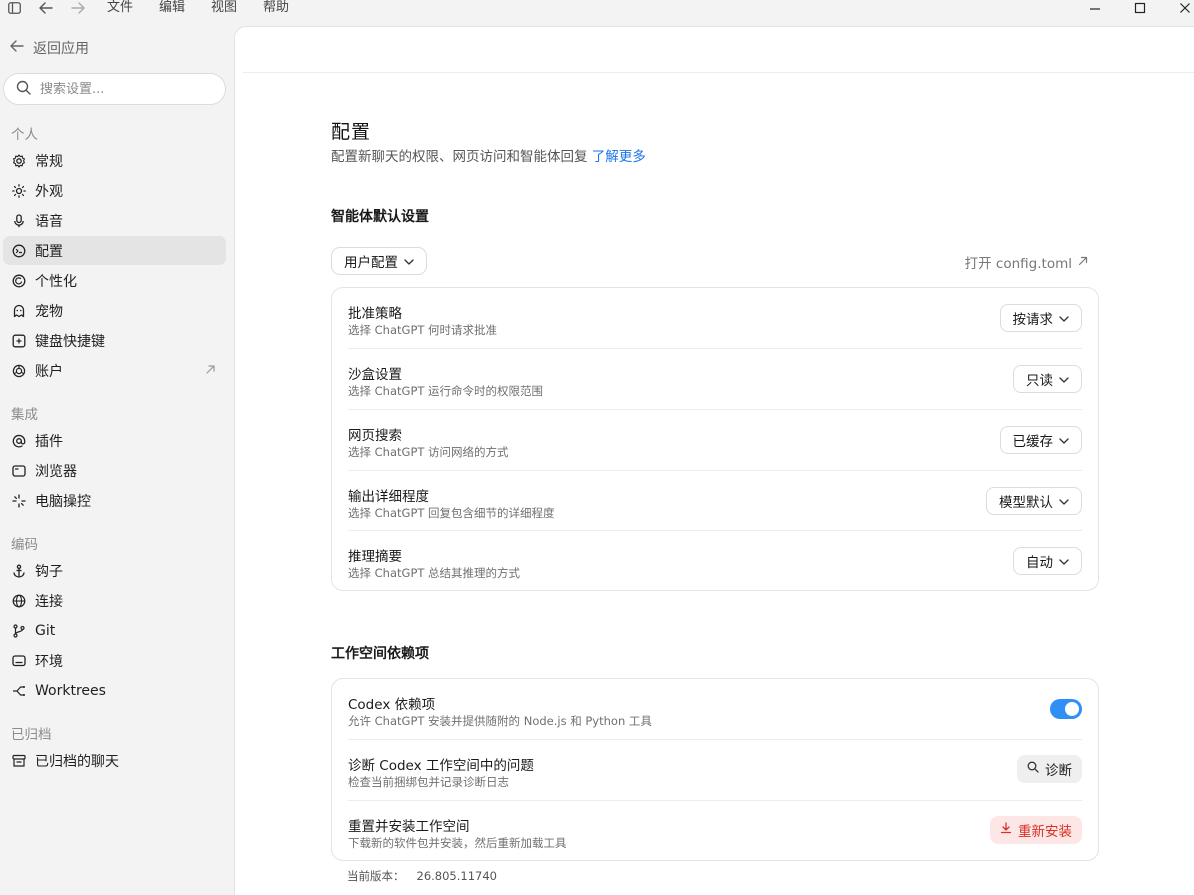 The image size is (1194, 895). Describe the element at coordinates (1049, 769) in the screenshot. I see `diagnose-button: 诊断` at that location.